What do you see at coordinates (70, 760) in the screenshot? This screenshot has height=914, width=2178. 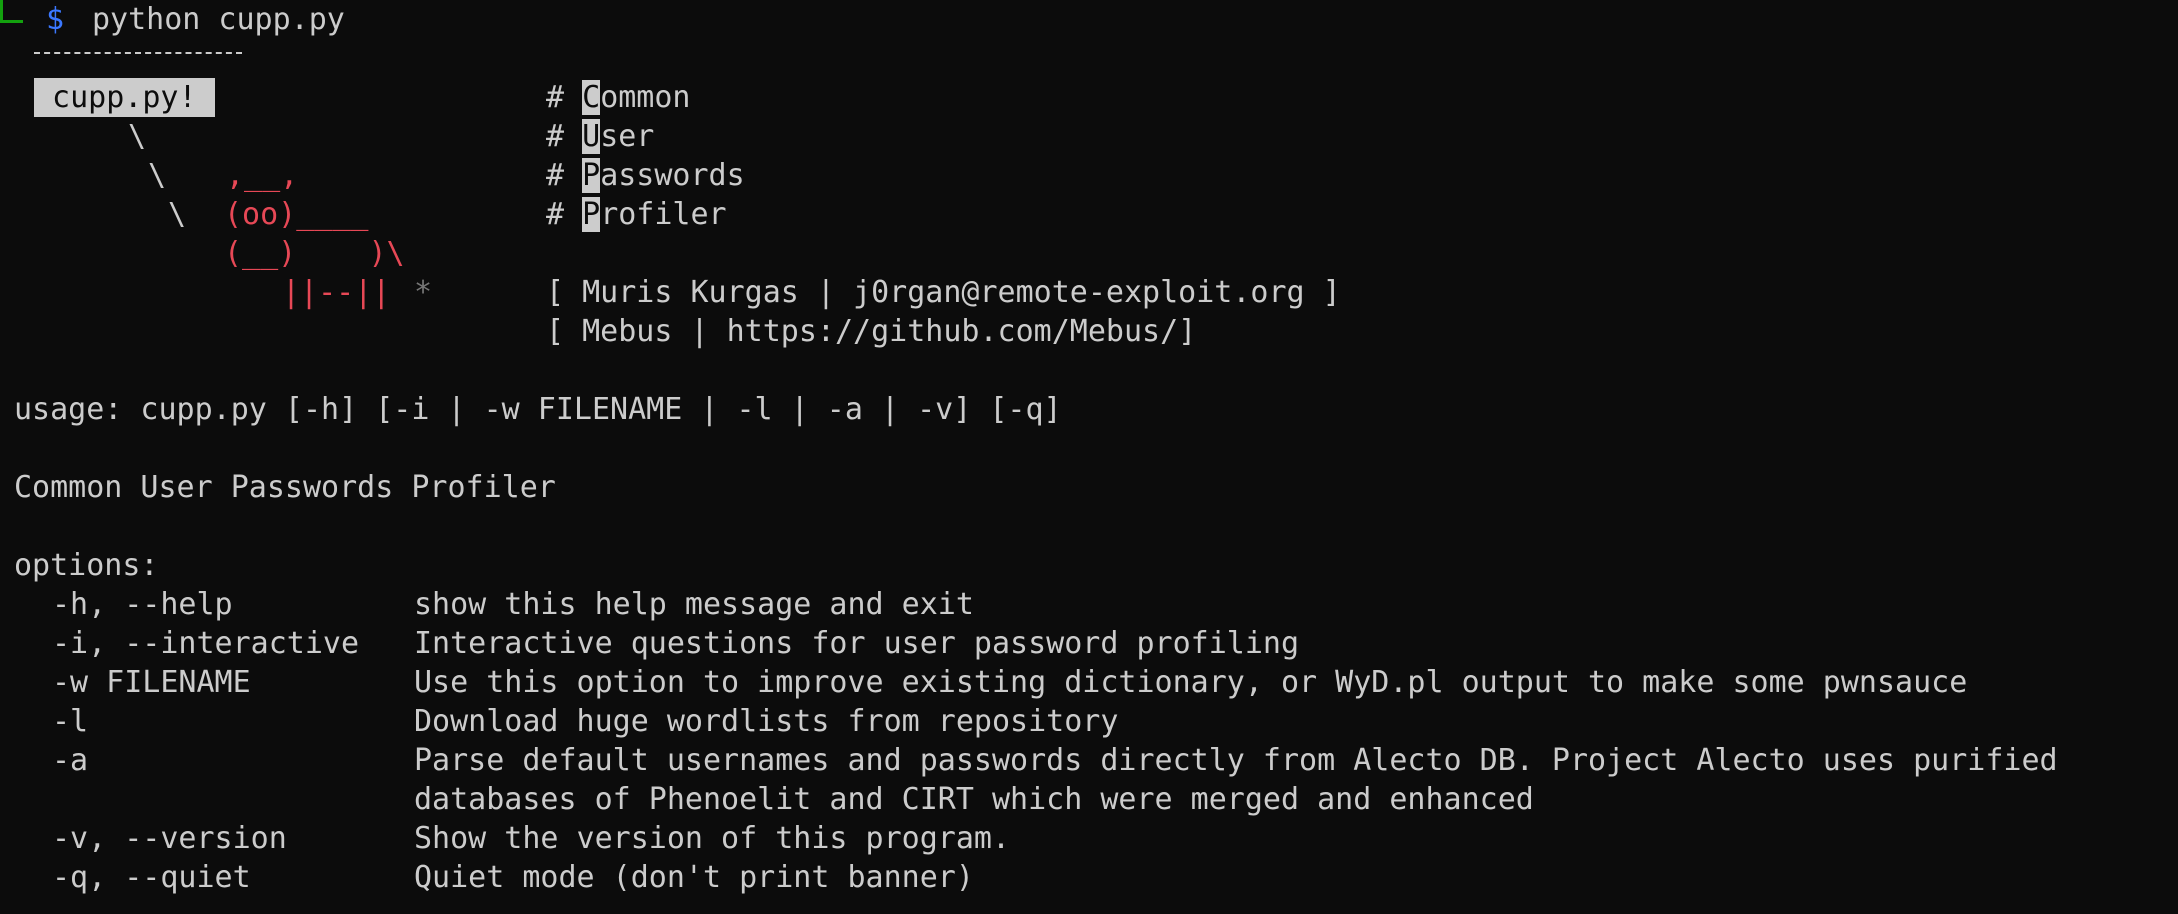 I see `option-flag: -a` at bounding box center [70, 760].